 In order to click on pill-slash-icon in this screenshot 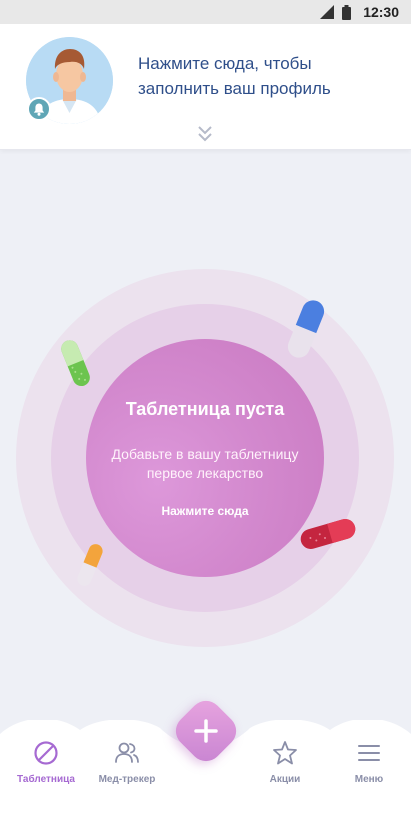, I will do `click(46, 753)`.